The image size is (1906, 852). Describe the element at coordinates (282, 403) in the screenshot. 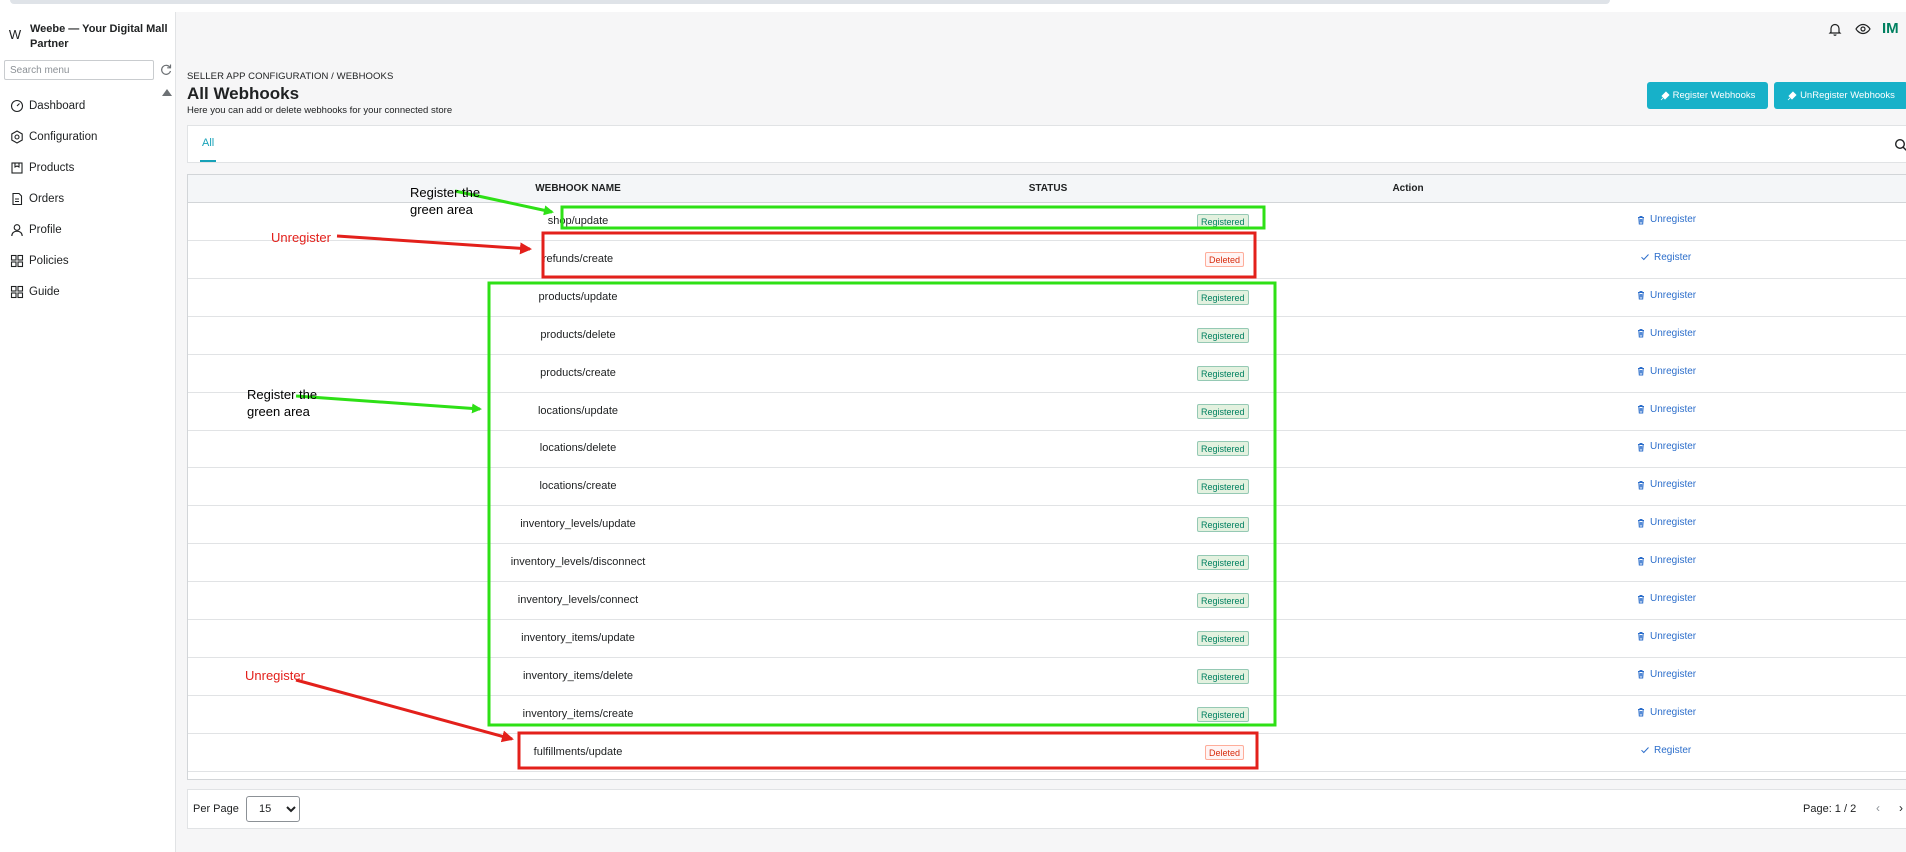

I see `annotation-register-note: Register the green area` at that location.